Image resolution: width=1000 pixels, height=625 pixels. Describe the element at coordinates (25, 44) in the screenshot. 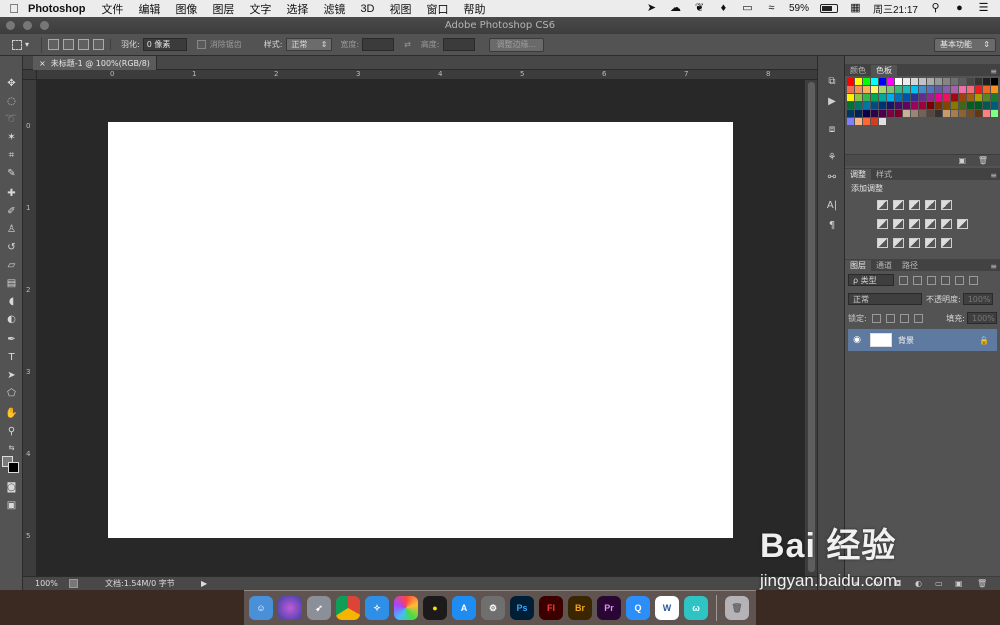

I see `tool-preset-picker: ▾` at that location.